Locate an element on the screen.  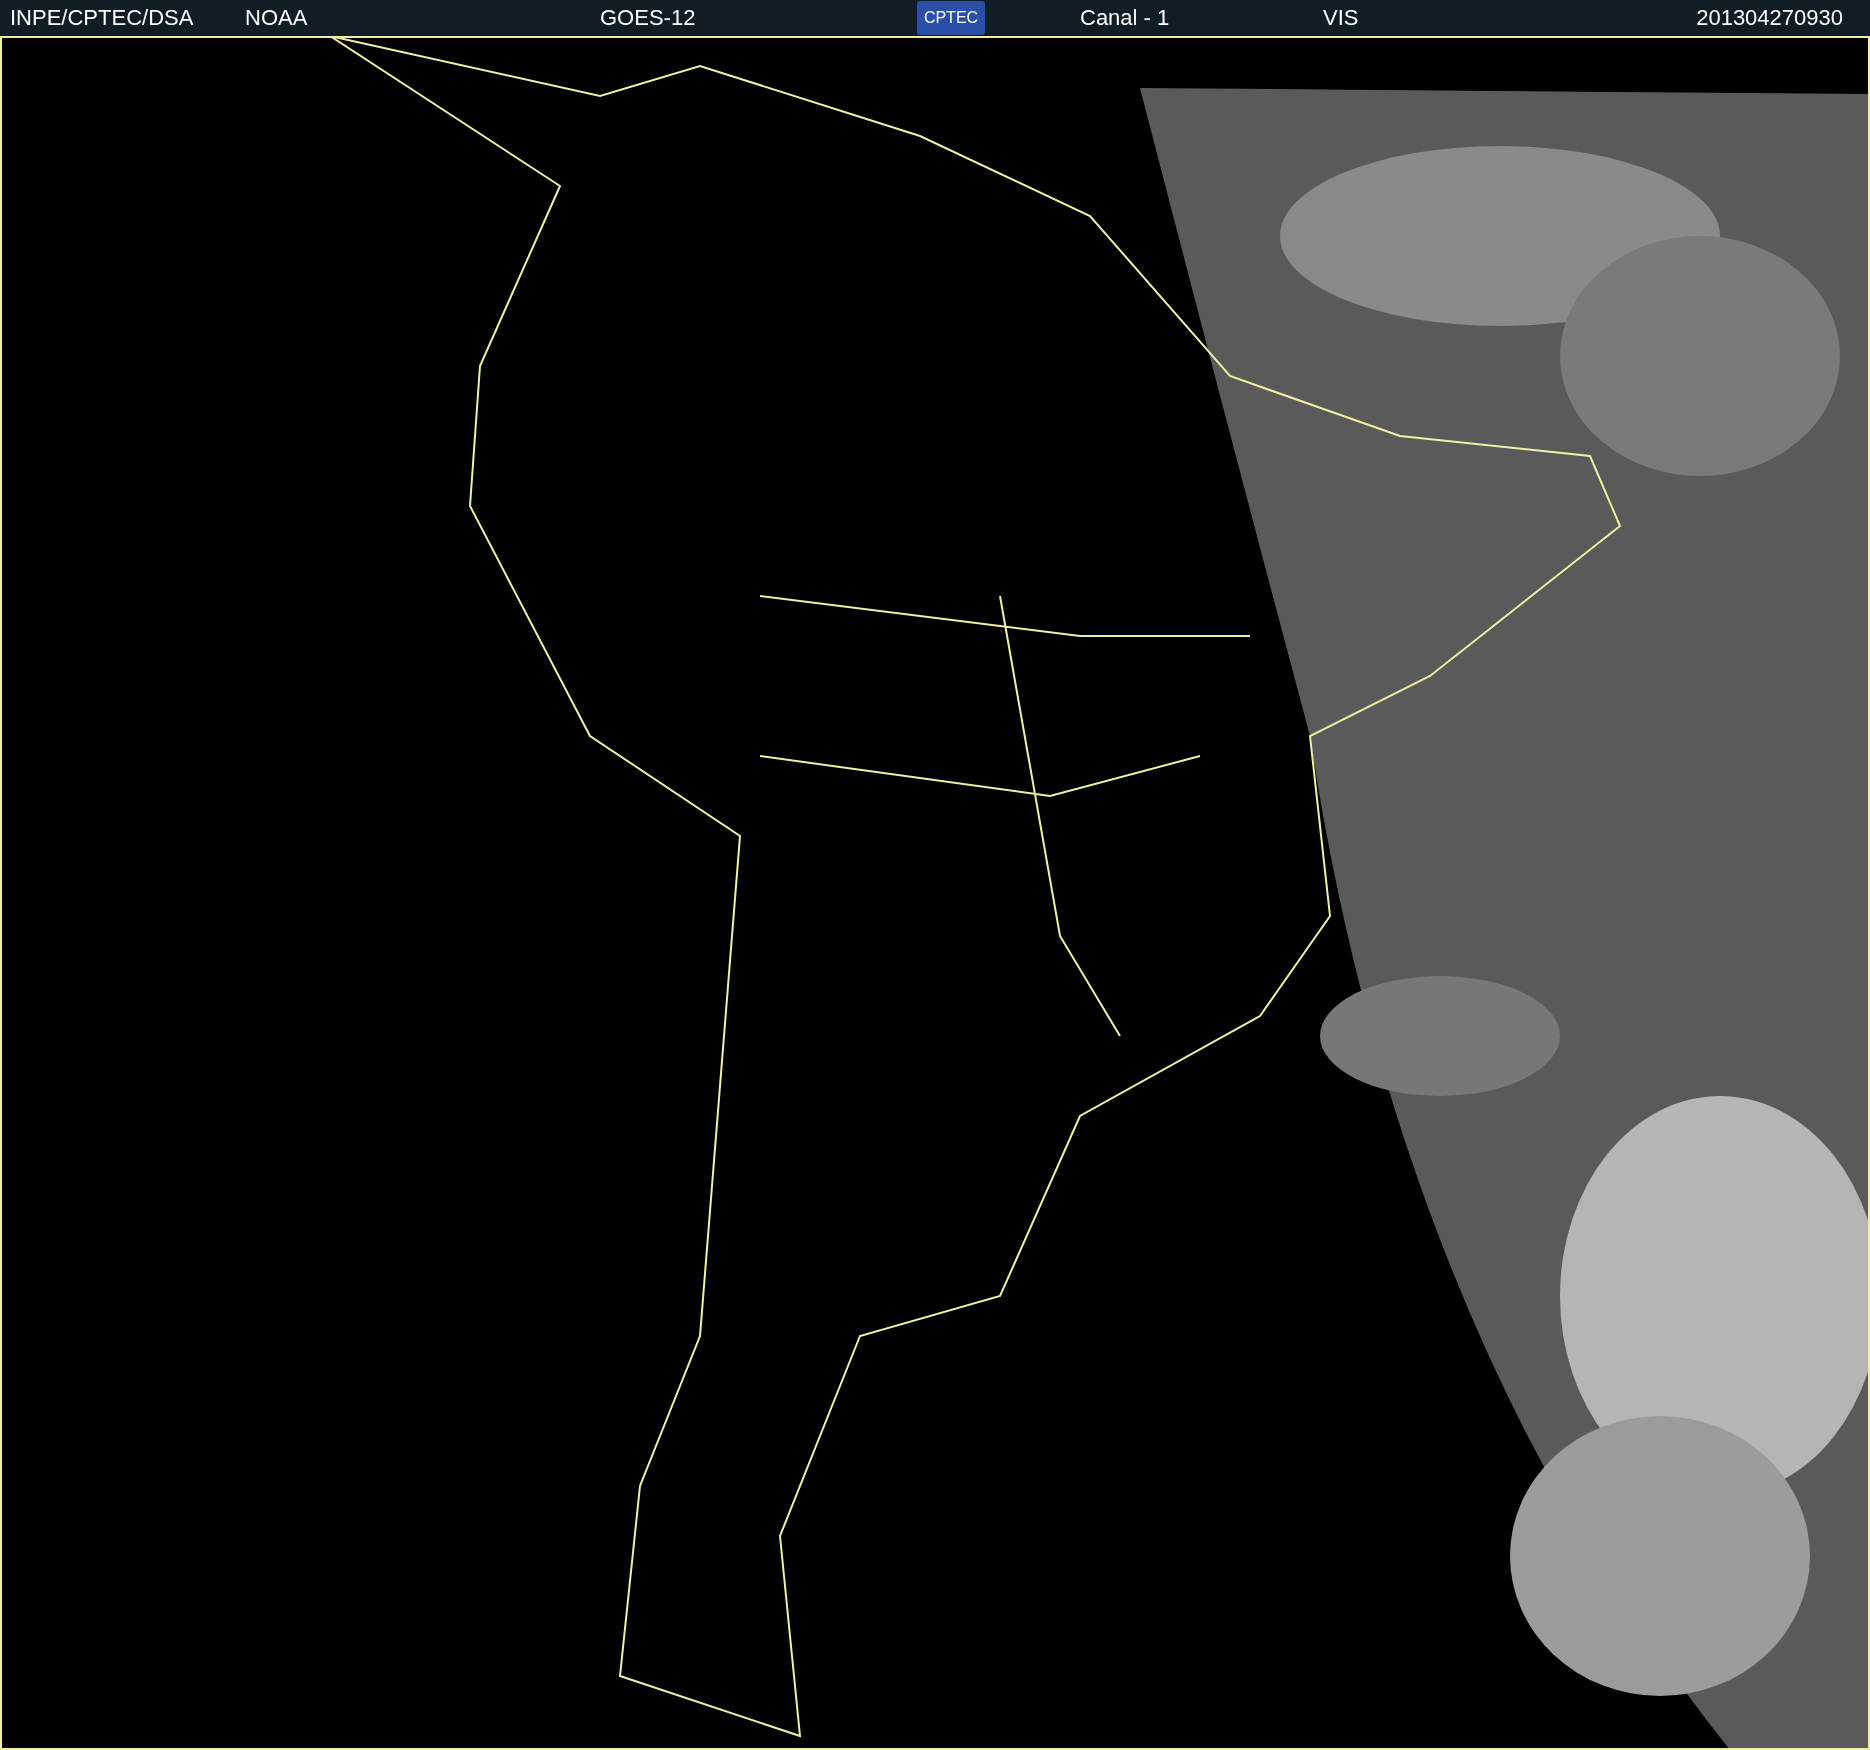
source-label: INPE/CPTEC/DSA is located at coordinates (102, 18).